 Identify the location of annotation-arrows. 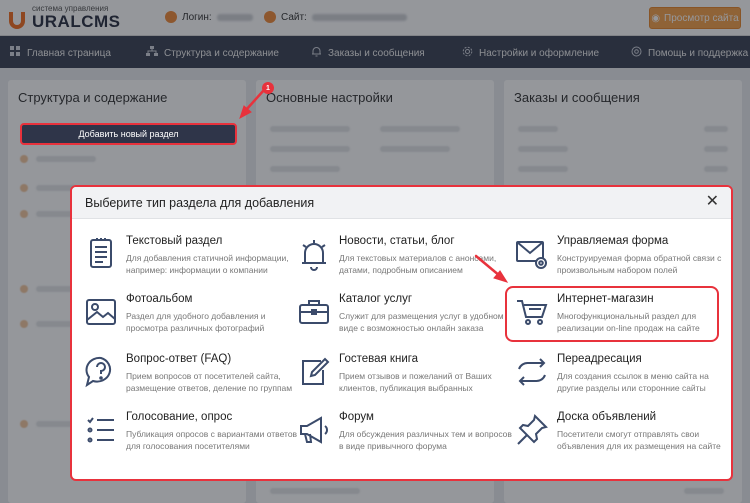
(374, 185).